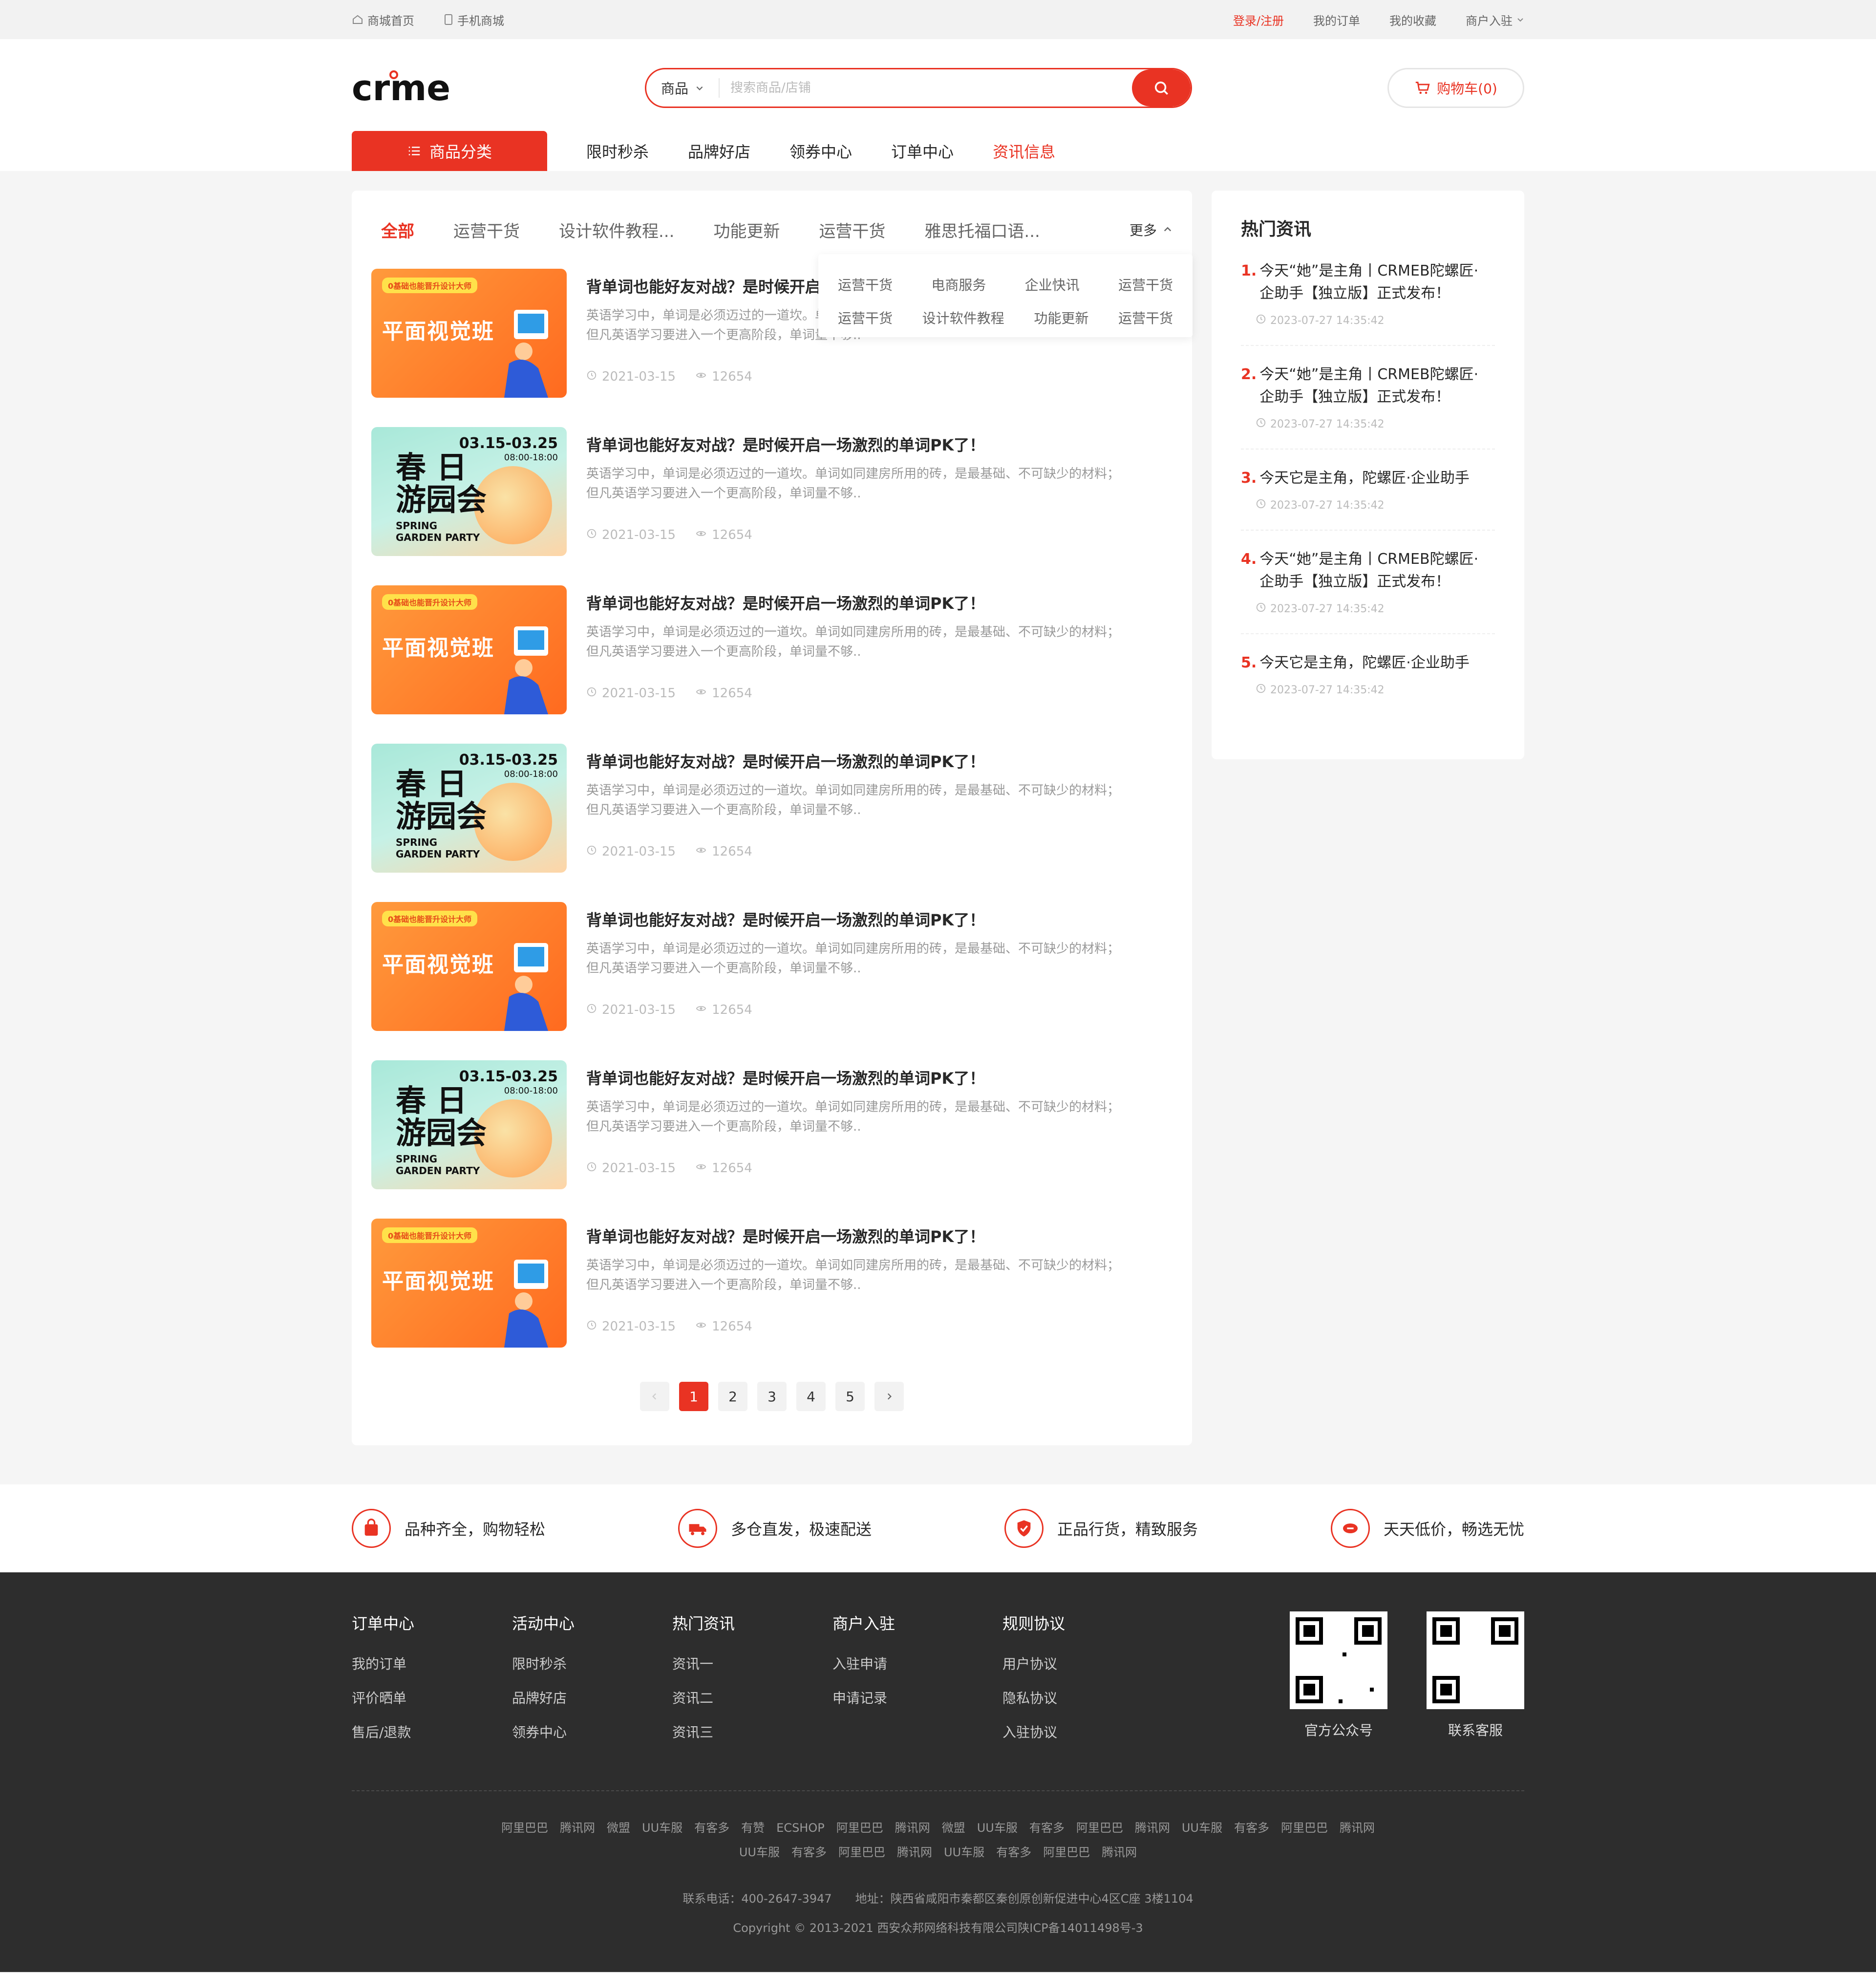  Describe the element at coordinates (752, 1697) in the screenshot. I see `footer-link: 资讯二` at that location.